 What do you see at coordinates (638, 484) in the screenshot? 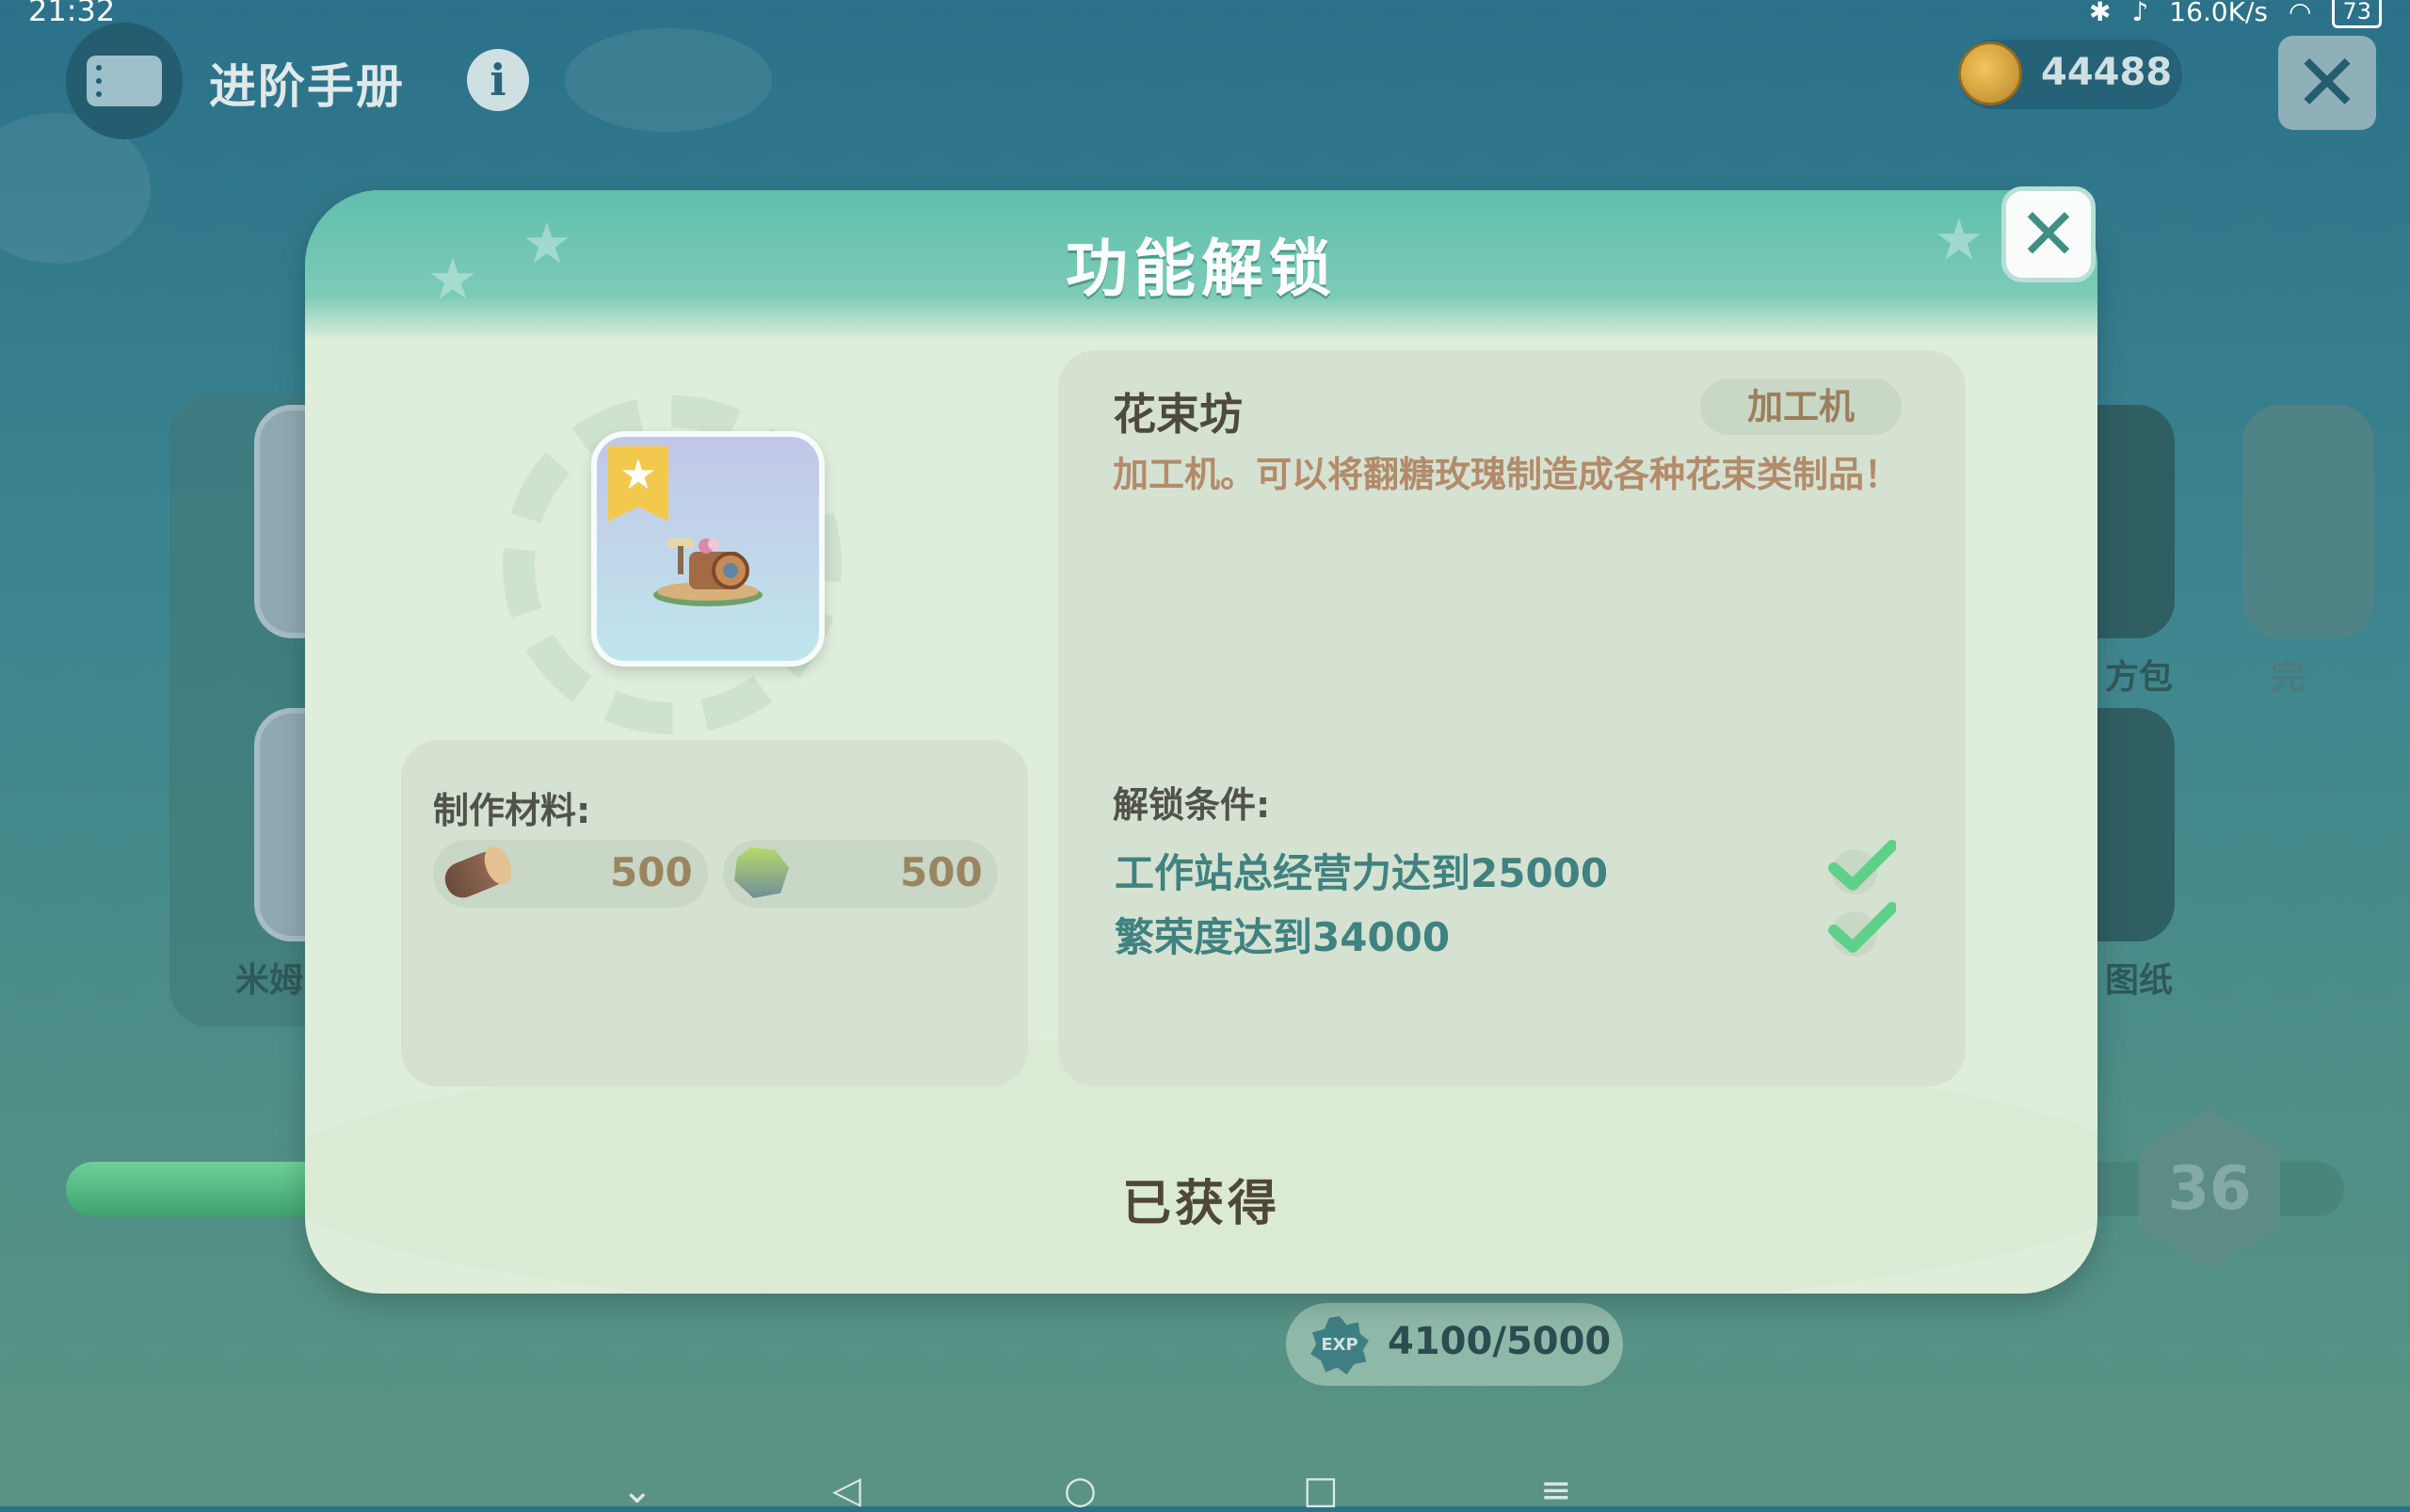
I see `star-badge-icon: ★` at bounding box center [638, 484].